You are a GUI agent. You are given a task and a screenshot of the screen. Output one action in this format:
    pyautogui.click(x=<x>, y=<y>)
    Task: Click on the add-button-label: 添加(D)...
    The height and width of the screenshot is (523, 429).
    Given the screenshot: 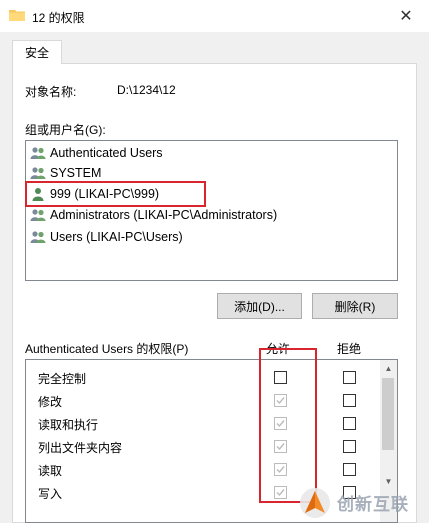 What is the action you would take?
    pyautogui.click(x=259, y=306)
    